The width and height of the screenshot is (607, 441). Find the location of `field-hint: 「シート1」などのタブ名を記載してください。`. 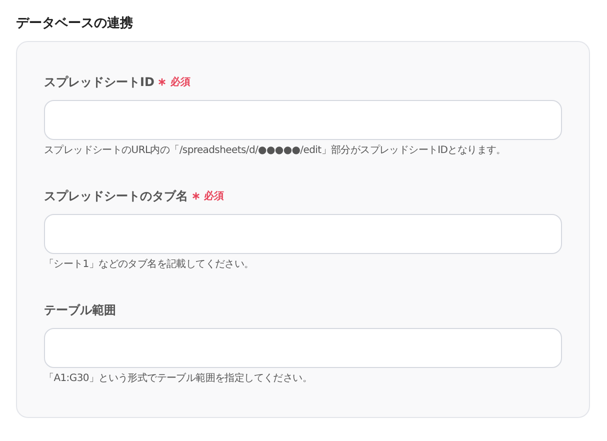

field-hint: 「シート1」などのタブ名を記載してください。 is located at coordinates (149, 265).